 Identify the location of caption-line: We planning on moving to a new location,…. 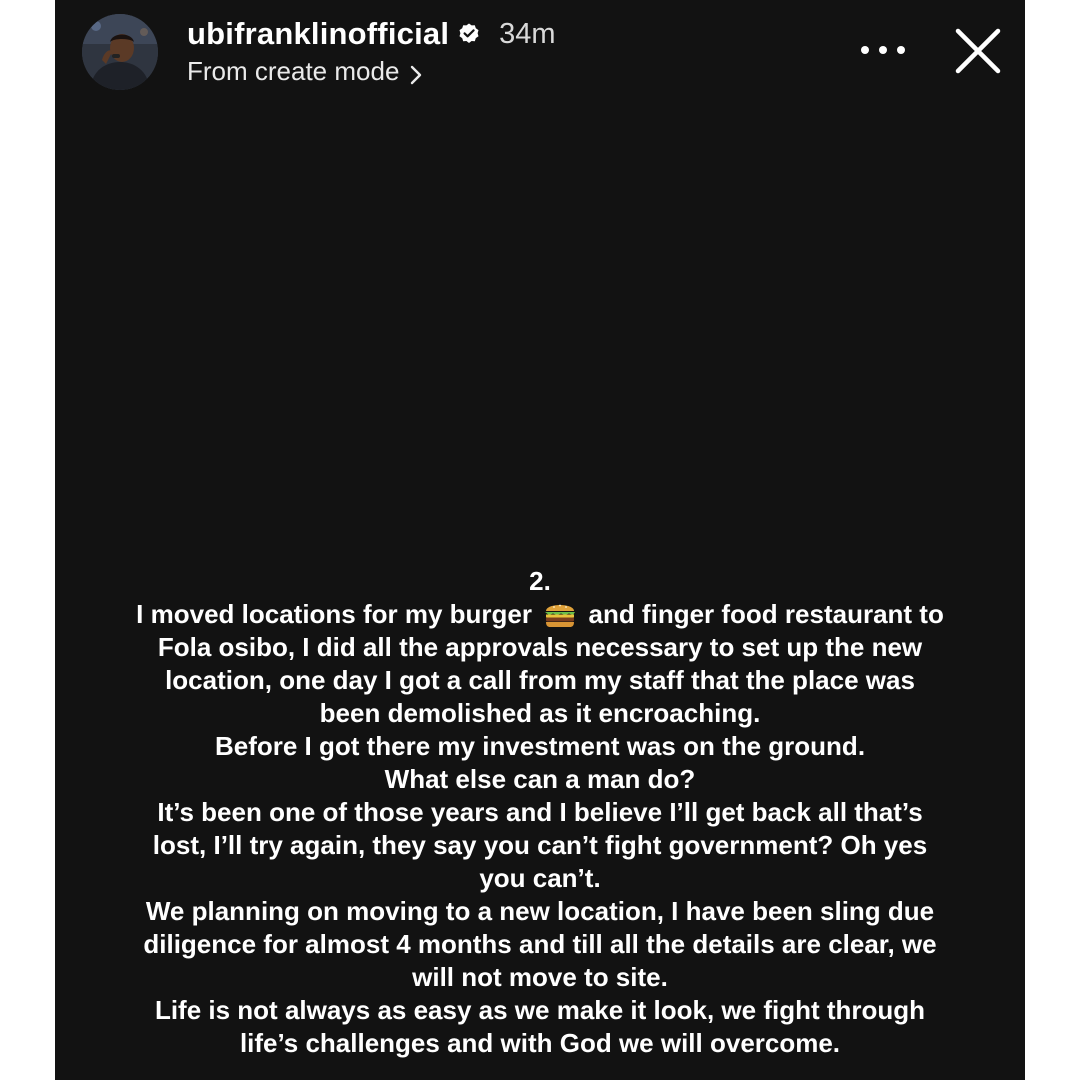
(540, 911).